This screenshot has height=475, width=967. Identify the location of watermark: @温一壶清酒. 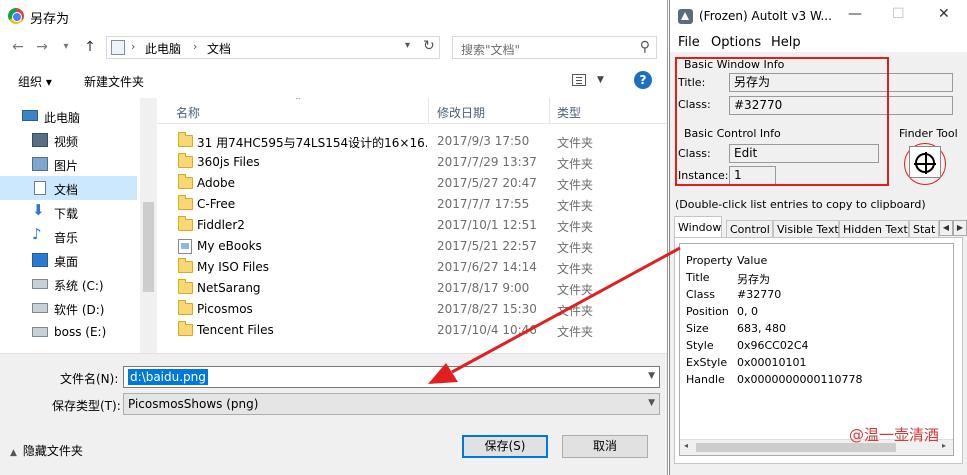
(894, 435).